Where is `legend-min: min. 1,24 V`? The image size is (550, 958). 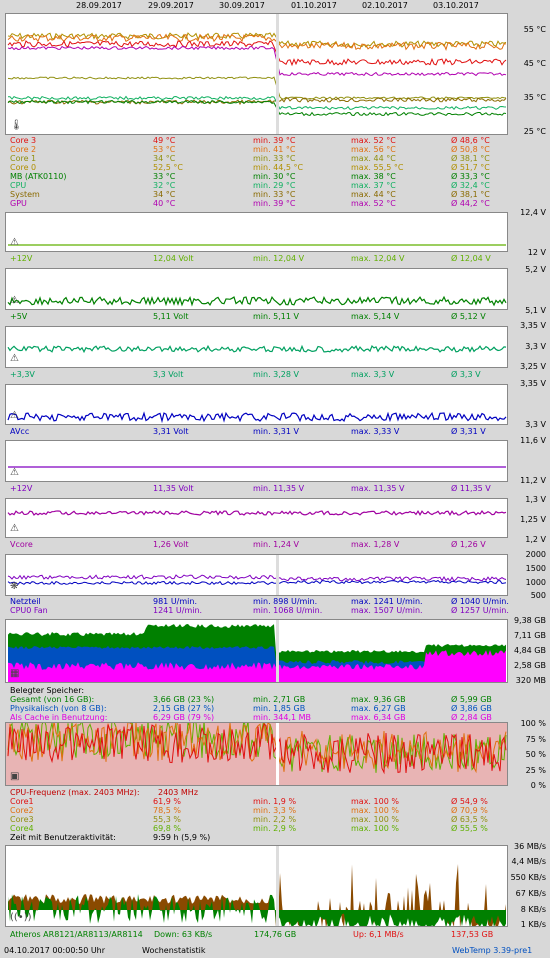
legend-min: min. 1,24 V is located at coordinates (276, 544).